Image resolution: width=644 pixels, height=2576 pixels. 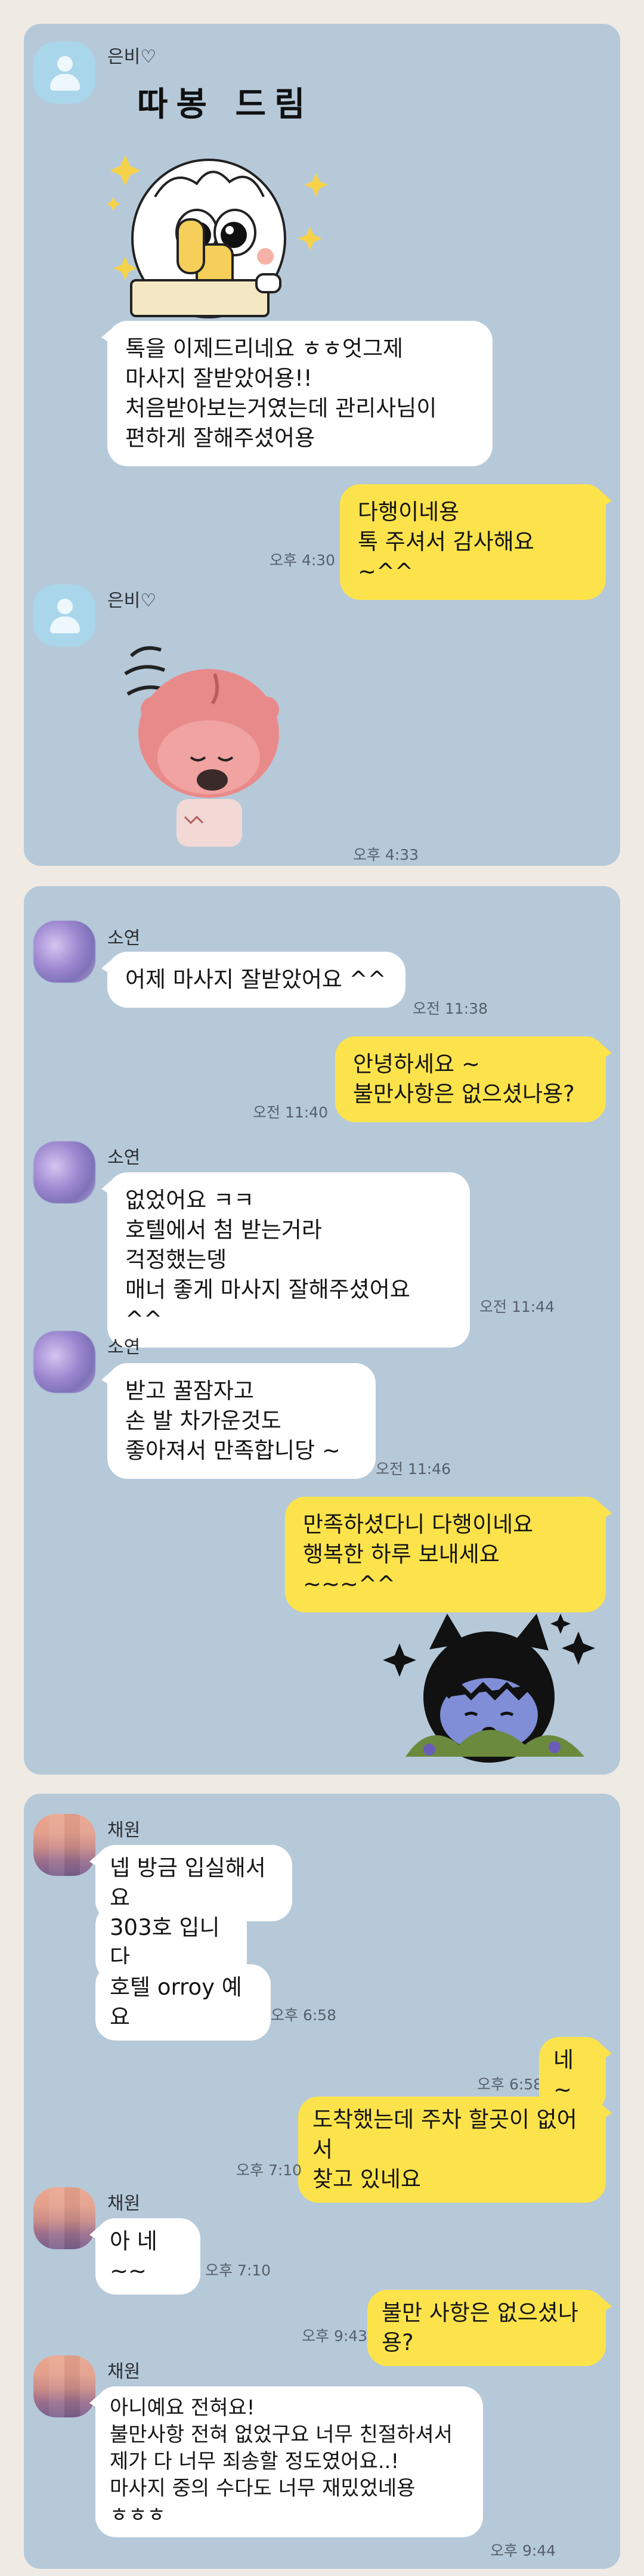 What do you see at coordinates (476, 542) in the screenshot?
I see `my-message-bubble: 다행이네용 톡 주셔서 감사해요 ~^^` at bounding box center [476, 542].